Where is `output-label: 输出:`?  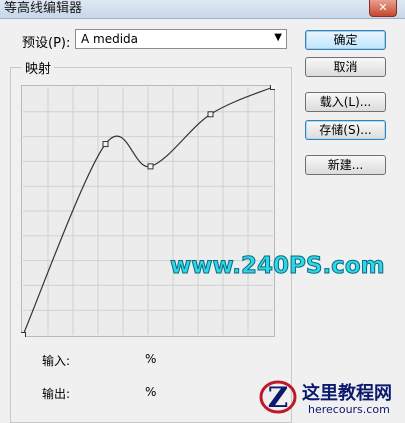
output-label: 输出: is located at coordinates (56, 394).